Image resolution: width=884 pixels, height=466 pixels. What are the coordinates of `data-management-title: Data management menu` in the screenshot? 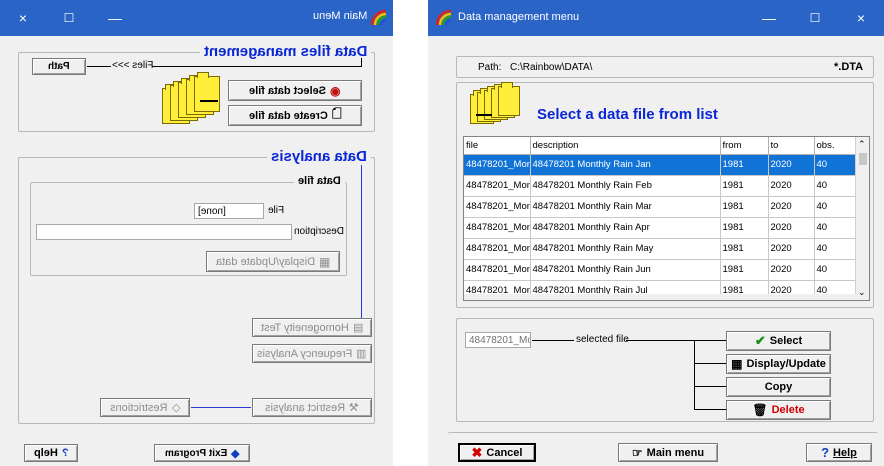 It's located at (519, 17).